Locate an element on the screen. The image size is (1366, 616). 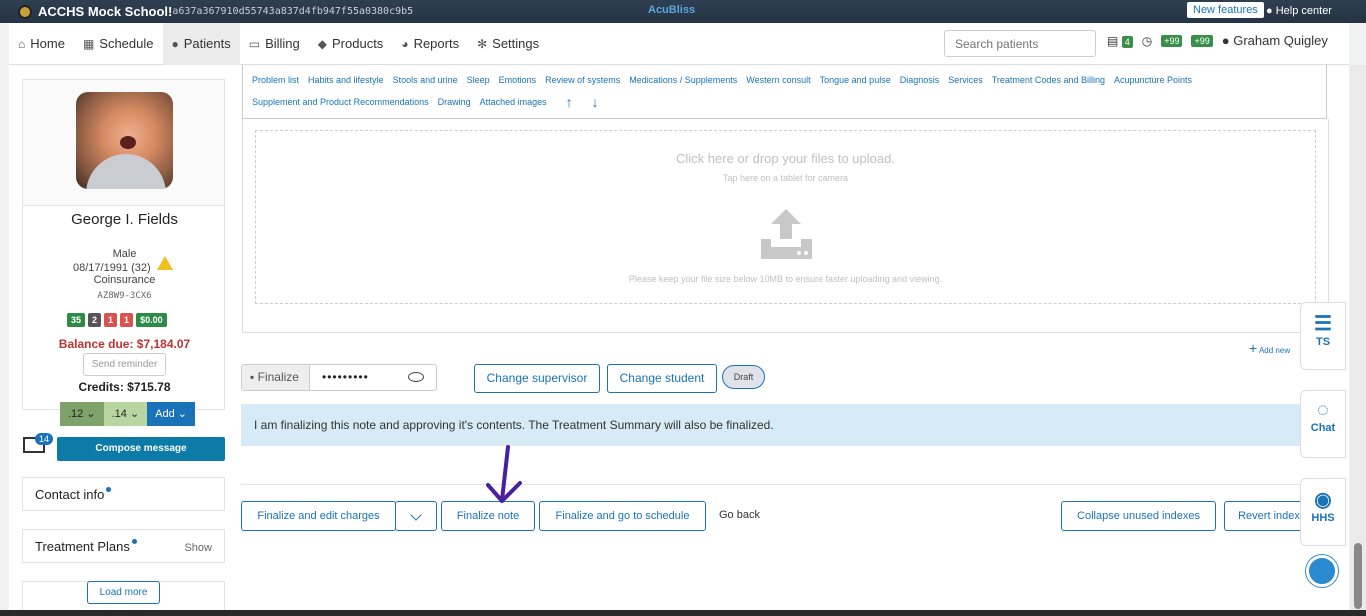
change-student-button: Change student is located at coordinates (662, 378).